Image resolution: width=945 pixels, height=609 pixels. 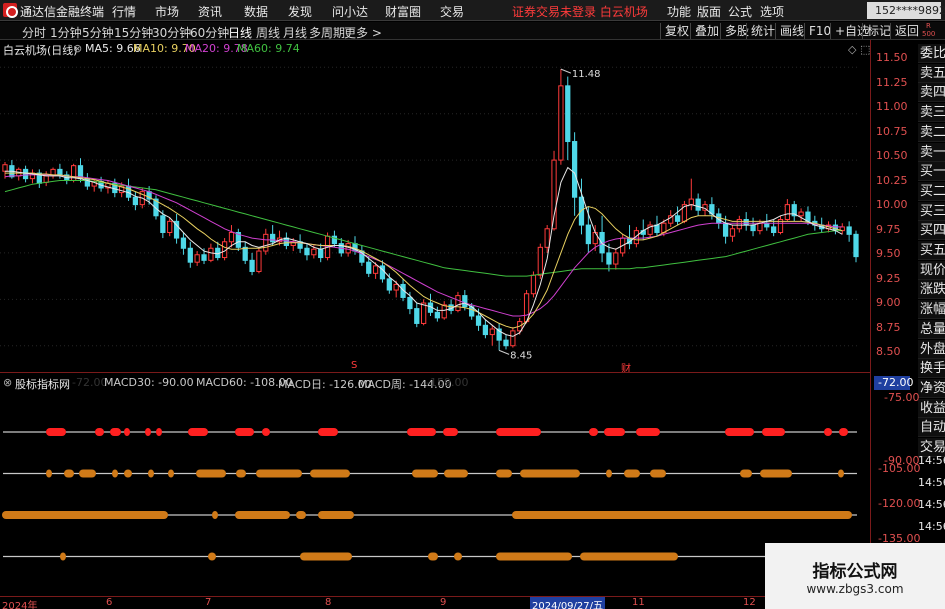 I want to click on side-panel-item: 买三, so click(x=931, y=211).